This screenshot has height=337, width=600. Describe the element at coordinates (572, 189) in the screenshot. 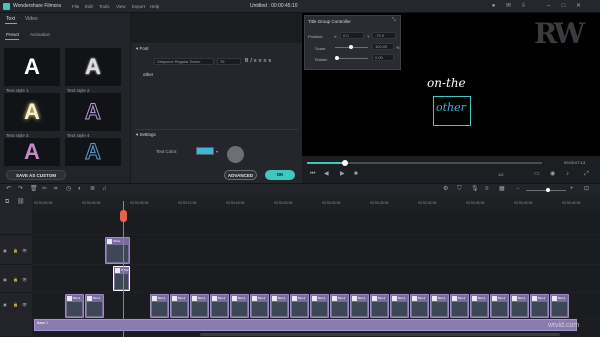

I see `zoom-in-icon: +` at that location.